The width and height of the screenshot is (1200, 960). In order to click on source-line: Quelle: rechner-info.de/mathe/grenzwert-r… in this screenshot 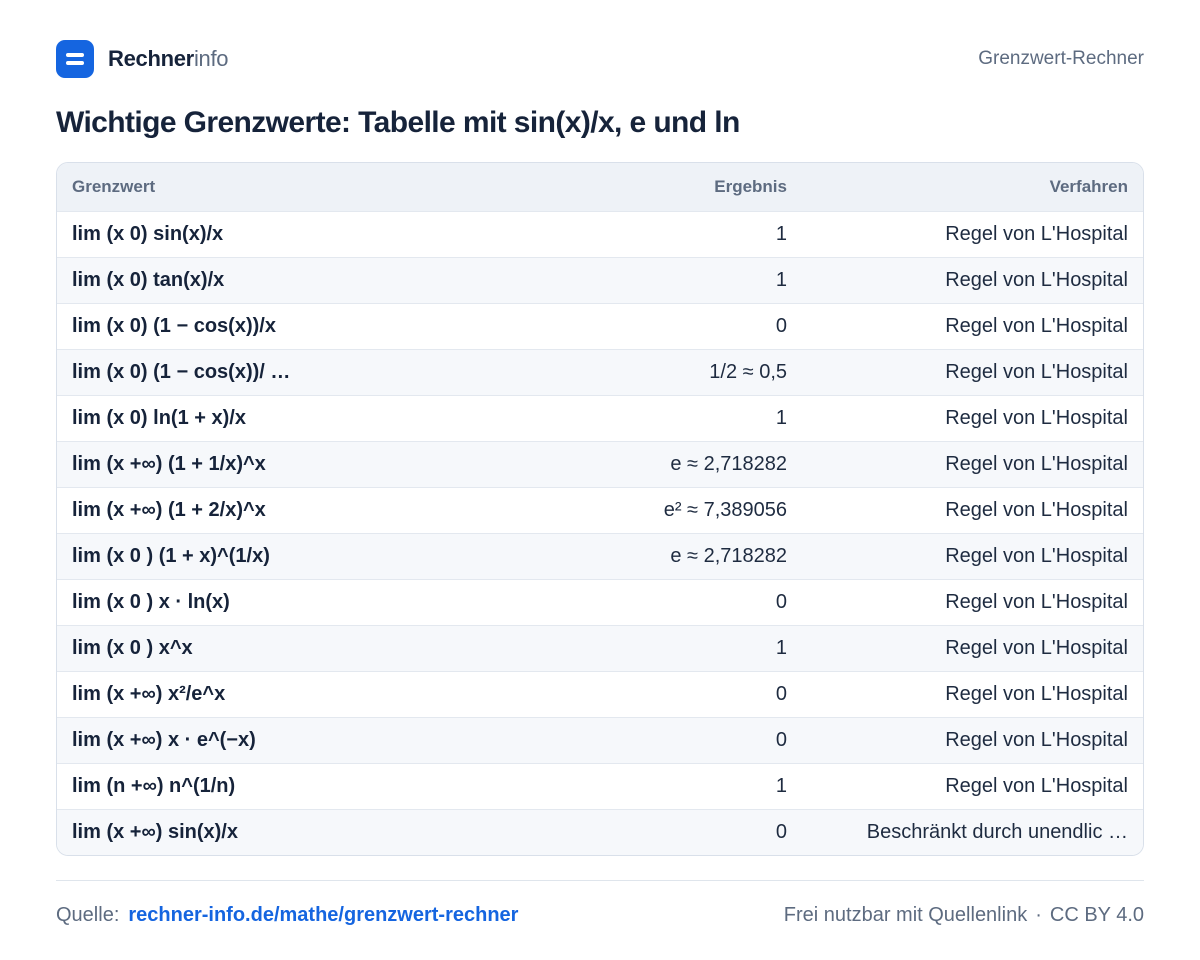, I will do `click(287, 915)`.